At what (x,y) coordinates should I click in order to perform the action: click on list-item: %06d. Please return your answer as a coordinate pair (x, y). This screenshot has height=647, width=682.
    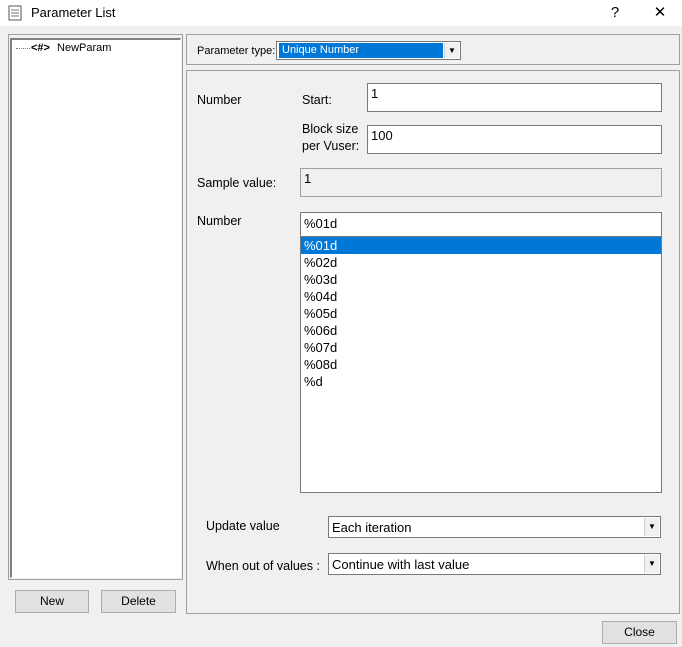
    Looking at the image, I should click on (481, 330).